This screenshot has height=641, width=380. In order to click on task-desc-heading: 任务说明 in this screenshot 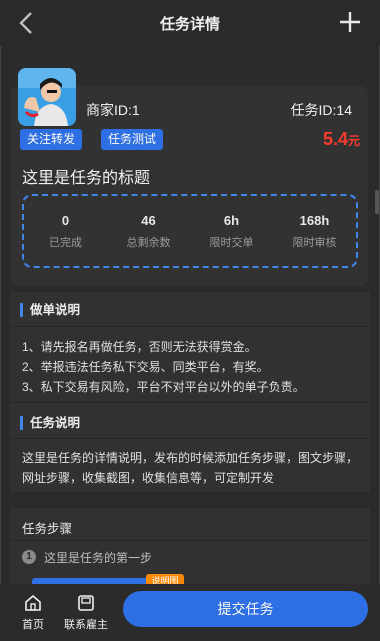, I will do `click(50, 423)`.